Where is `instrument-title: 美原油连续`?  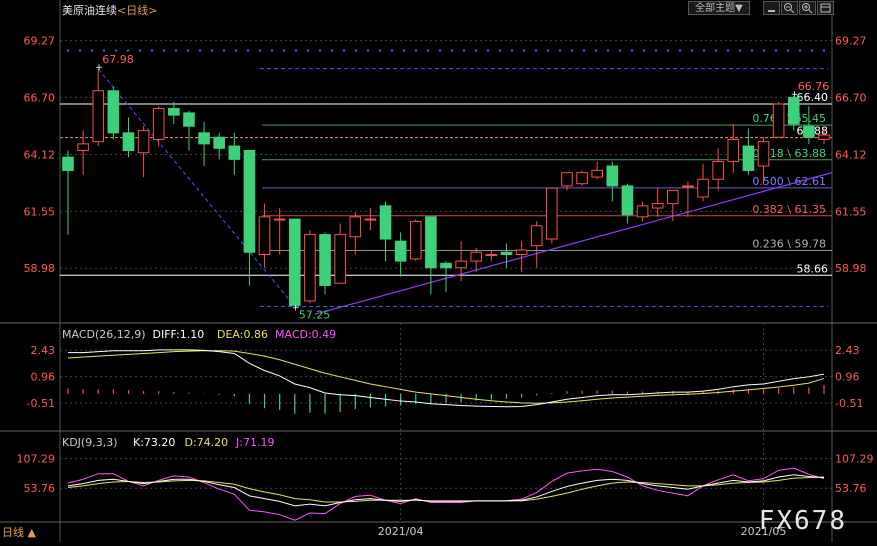
instrument-title: 美原油连续 is located at coordinates (89, 10).